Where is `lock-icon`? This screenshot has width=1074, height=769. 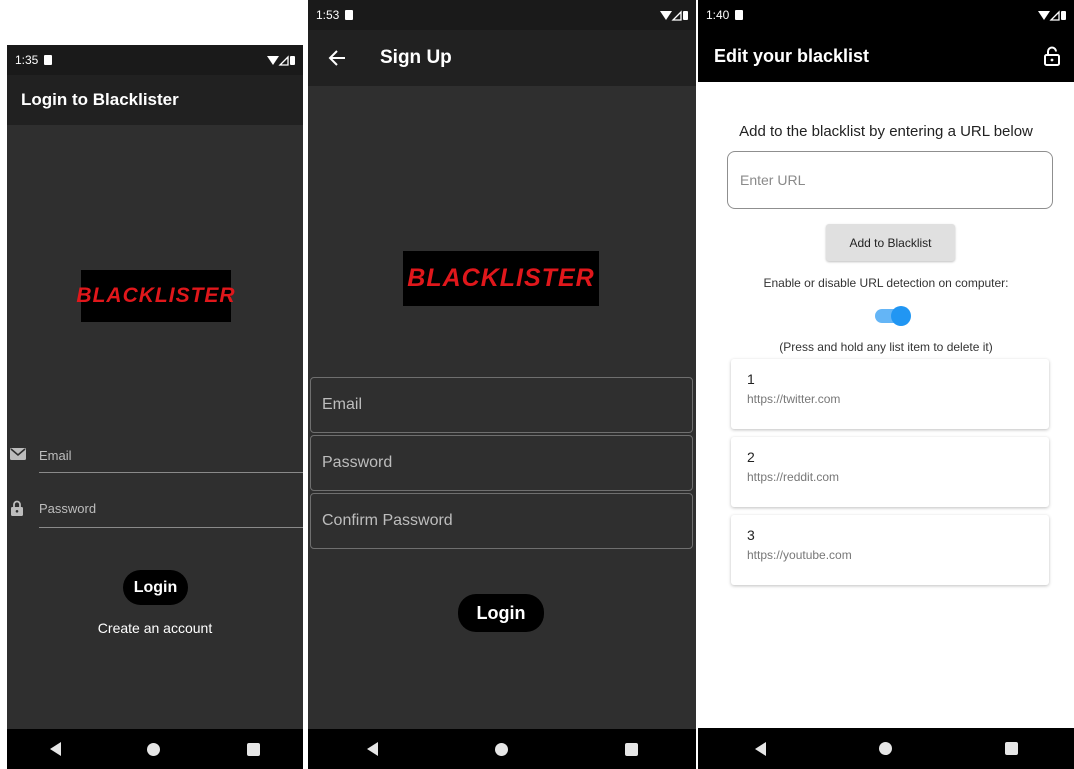
lock-icon is located at coordinates (17, 508).